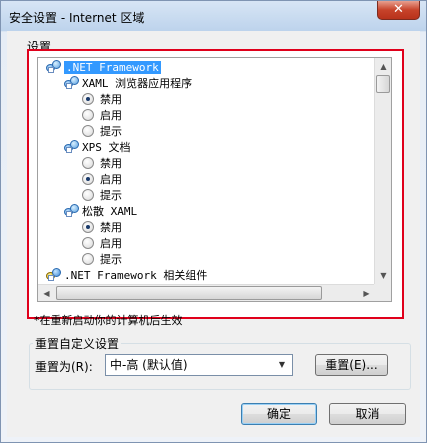 The image size is (427, 443). I want to click on tree-folder-item: 松散 XAML, so click(100, 212).